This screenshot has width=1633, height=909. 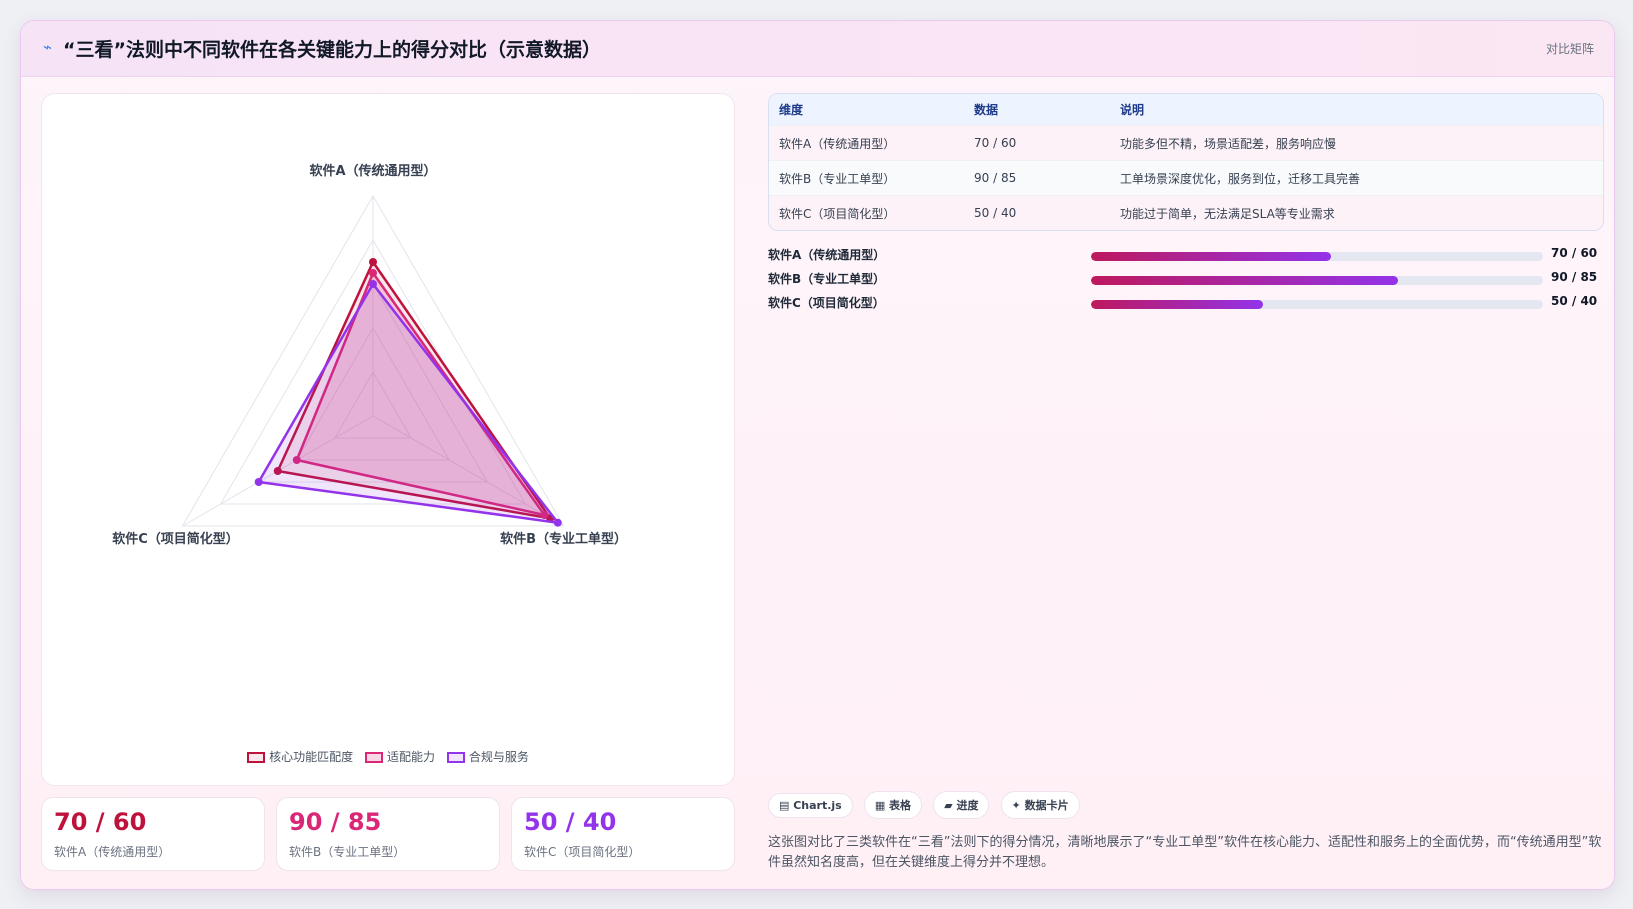 What do you see at coordinates (373, 757) in the screenshot?
I see `legend-swatch-adapt` at bounding box center [373, 757].